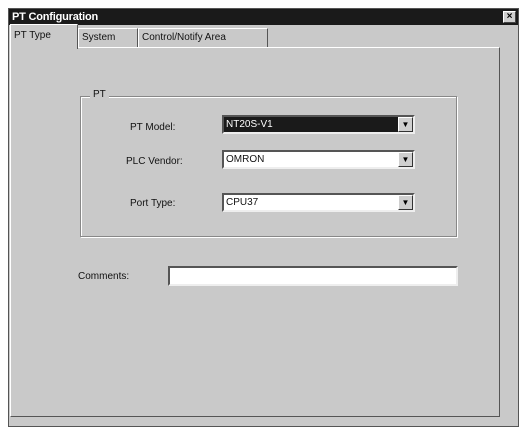  I want to click on tab-label: Control/Notify Area, so click(184, 37).